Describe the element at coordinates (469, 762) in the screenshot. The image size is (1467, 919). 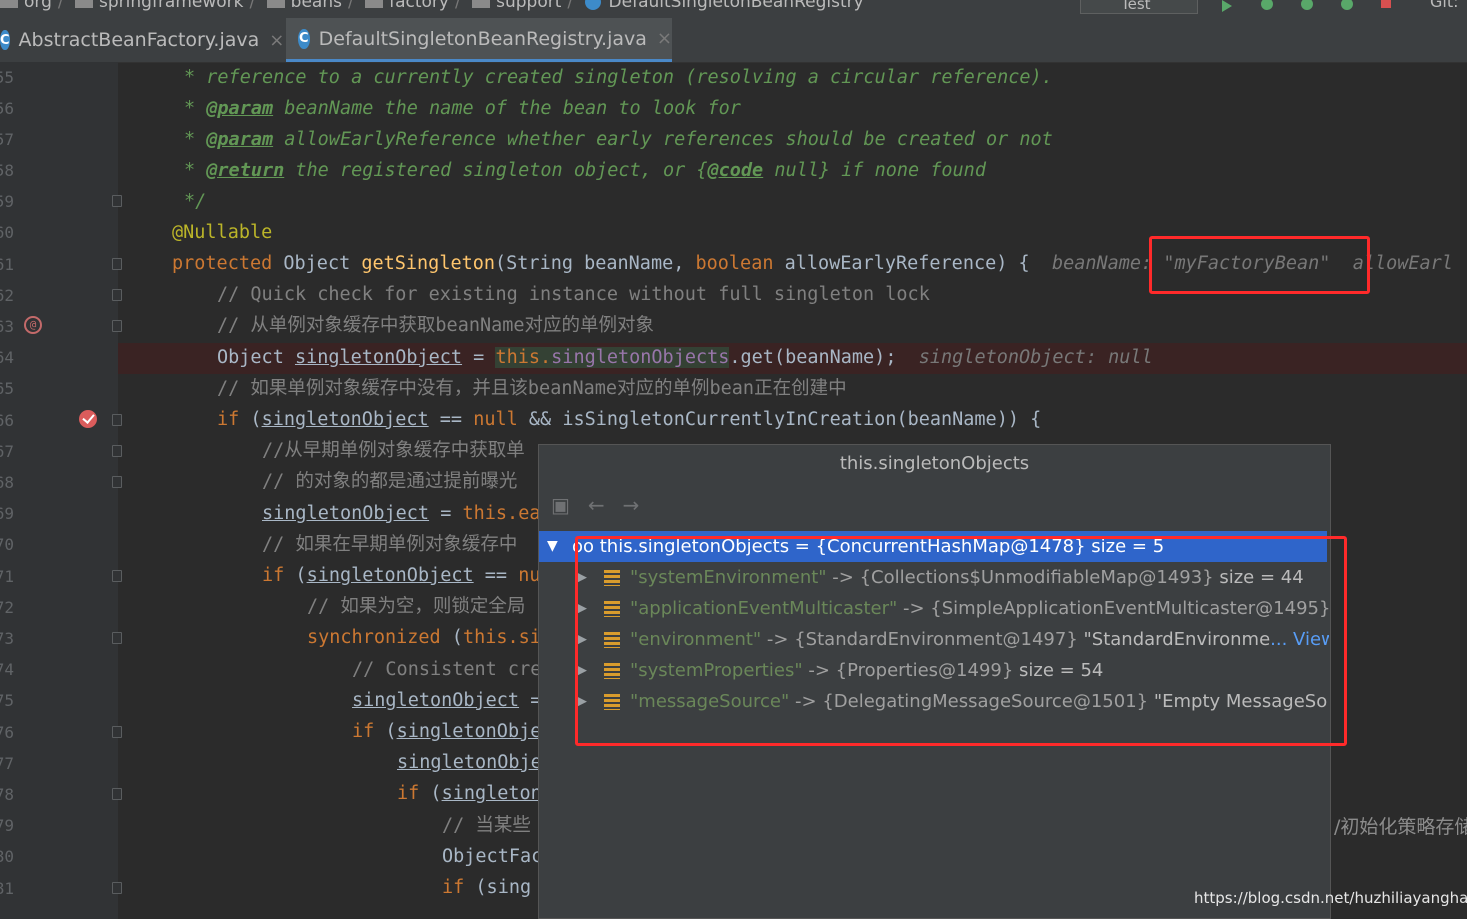
I see `code-line: singletonObje` at that location.